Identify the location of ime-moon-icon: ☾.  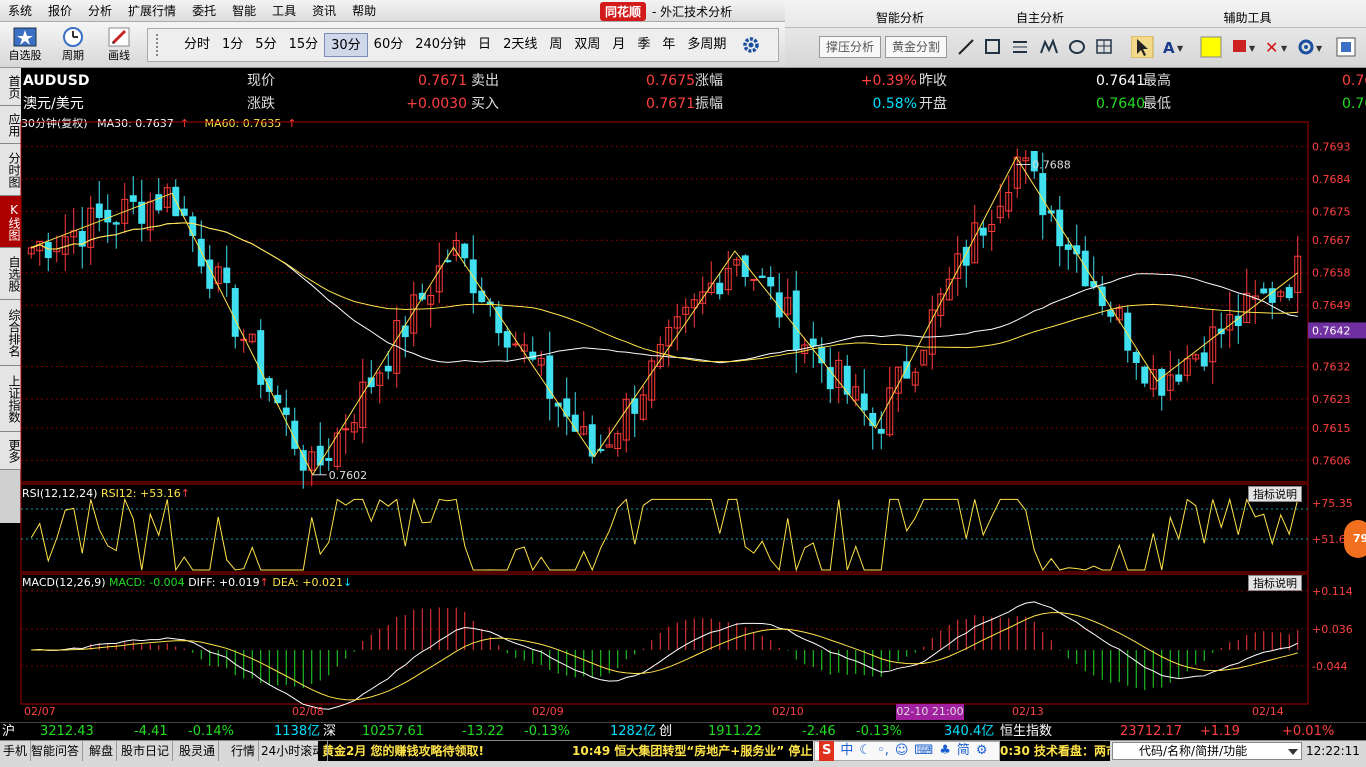
(865, 750).